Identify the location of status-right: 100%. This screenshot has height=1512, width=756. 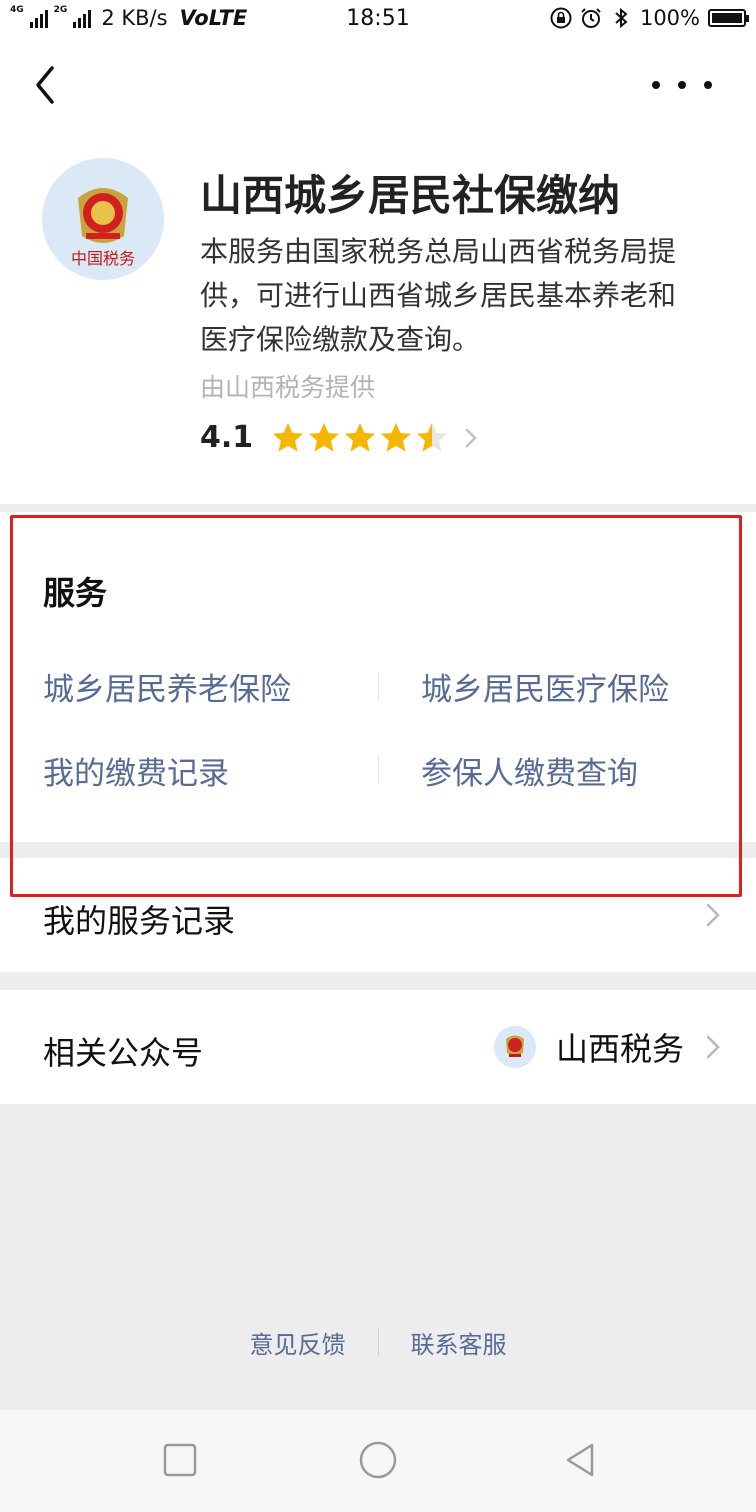
(649, 18).